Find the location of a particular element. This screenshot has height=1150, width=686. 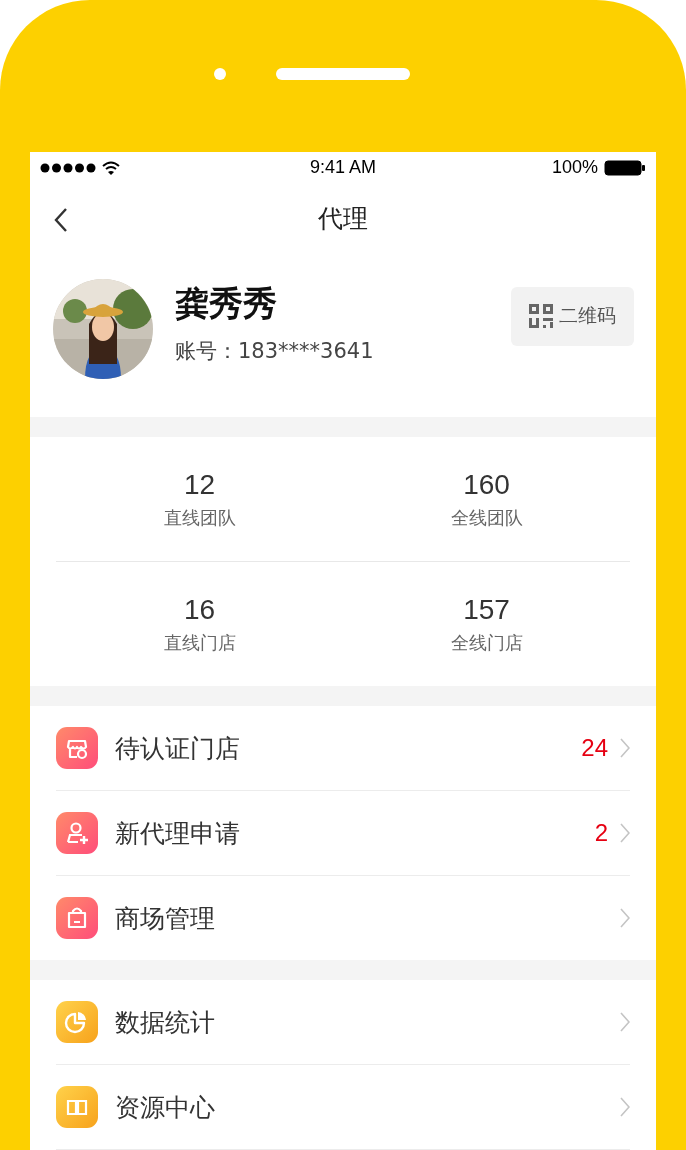

stat-value: 160 is located at coordinates (486, 485).